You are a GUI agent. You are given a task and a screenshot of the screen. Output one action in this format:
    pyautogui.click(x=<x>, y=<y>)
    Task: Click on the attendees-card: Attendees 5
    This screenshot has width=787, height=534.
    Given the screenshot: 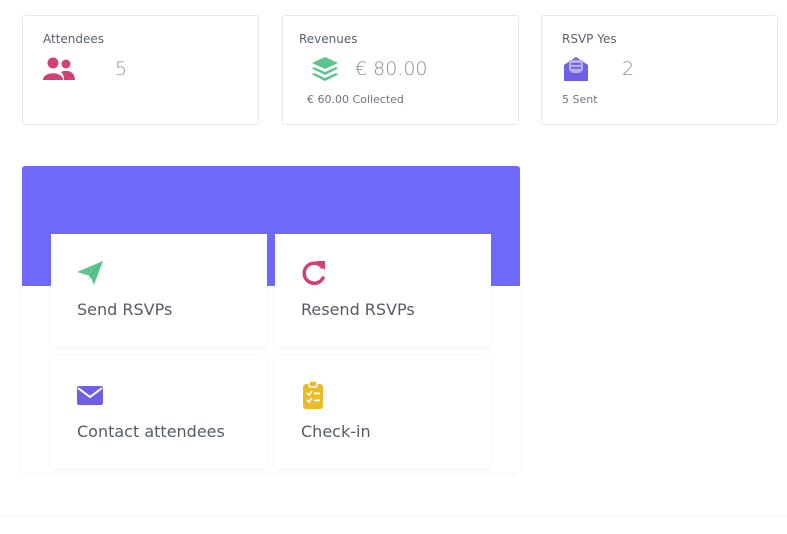 What is the action you would take?
    pyautogui.click(x=140, y=70)
    